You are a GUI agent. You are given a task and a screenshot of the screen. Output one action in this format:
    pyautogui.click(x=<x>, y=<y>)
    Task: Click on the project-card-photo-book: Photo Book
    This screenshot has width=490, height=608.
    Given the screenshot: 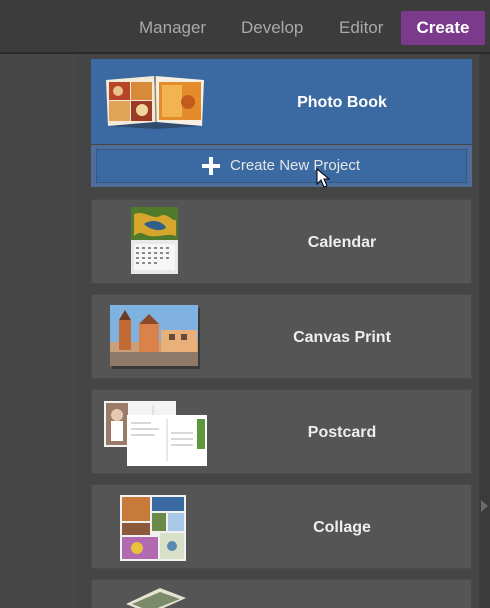 What is the action you would take?
    pyautogui.click(x=281, y=101)
    